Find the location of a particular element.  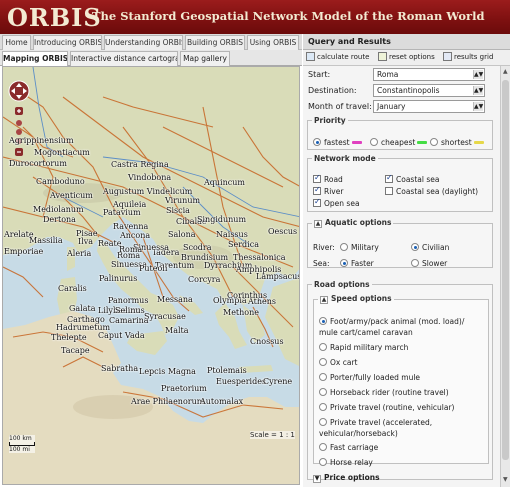

river-military: Military is located at coordinates (359, 247).